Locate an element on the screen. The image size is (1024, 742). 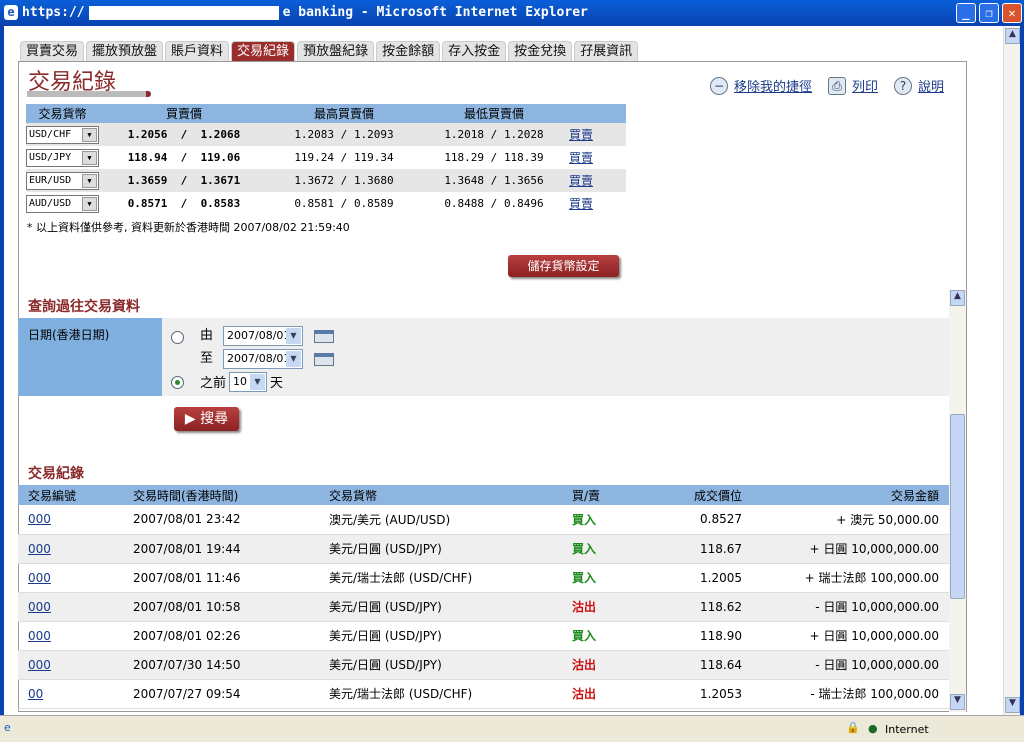
high-bid: 119.24 is located at coordinates (314, 157).